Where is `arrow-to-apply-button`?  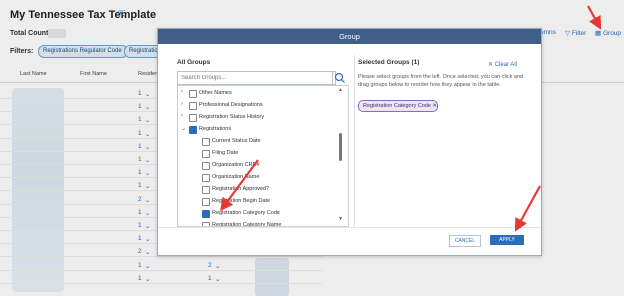
arrow-to-apply-button is located at coordinates (527, 208).